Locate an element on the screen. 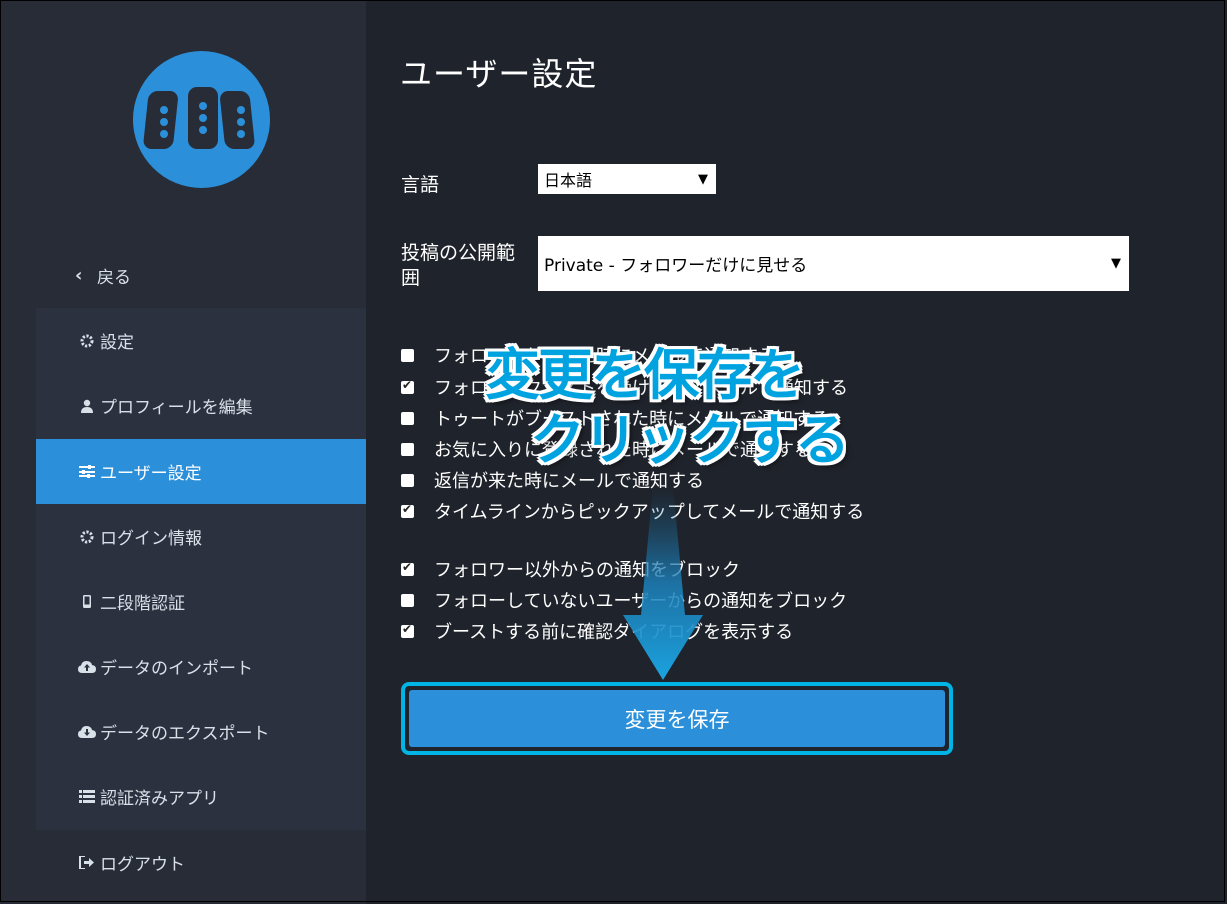 The width and height of the screenshot is (1227, 904). sidebar-item-login-info: ログイン情報 is located at coordinates (201, 536).